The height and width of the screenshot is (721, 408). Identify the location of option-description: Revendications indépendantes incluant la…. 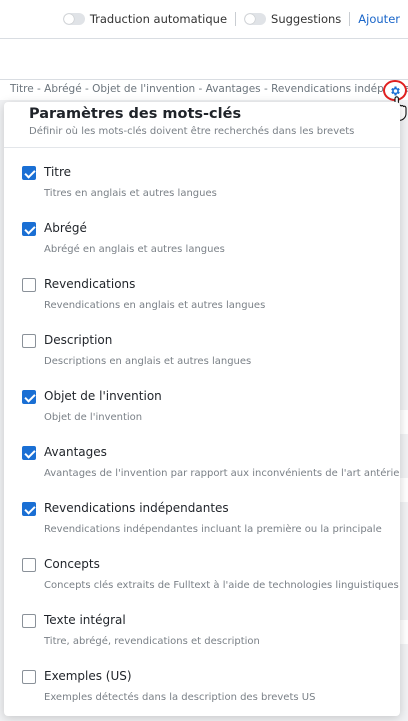
(213, 529).